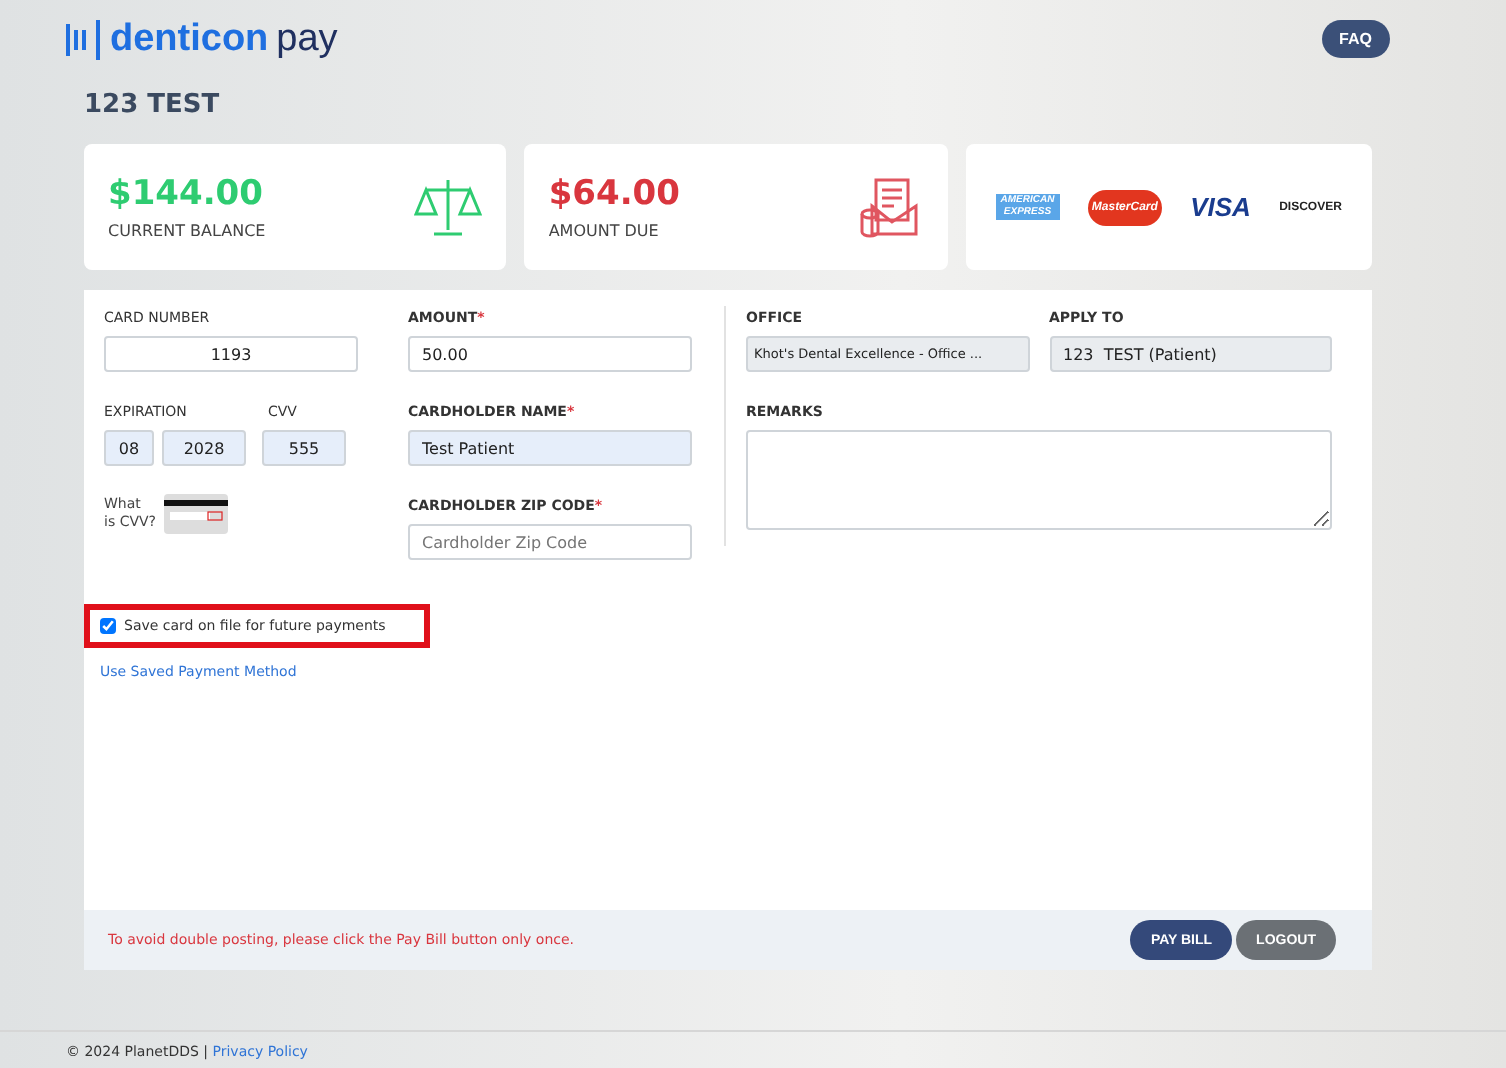 The height and width of the screenshot is (1068, 1506). I want to click on amount-label: AMOUNT DUE, so click(604, 231).